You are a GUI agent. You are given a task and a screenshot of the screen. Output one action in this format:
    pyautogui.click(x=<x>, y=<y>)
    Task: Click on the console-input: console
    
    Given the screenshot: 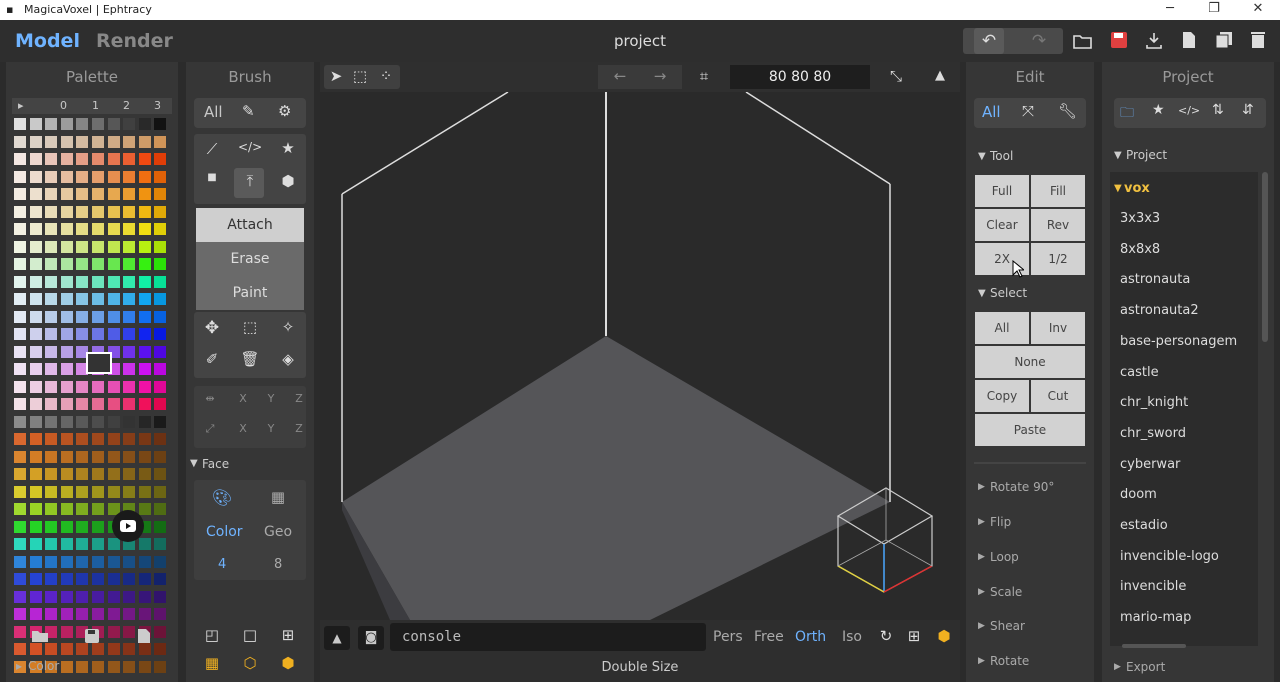 What is the action you would take?
    pyautogui.click(x=548, y=637)
    